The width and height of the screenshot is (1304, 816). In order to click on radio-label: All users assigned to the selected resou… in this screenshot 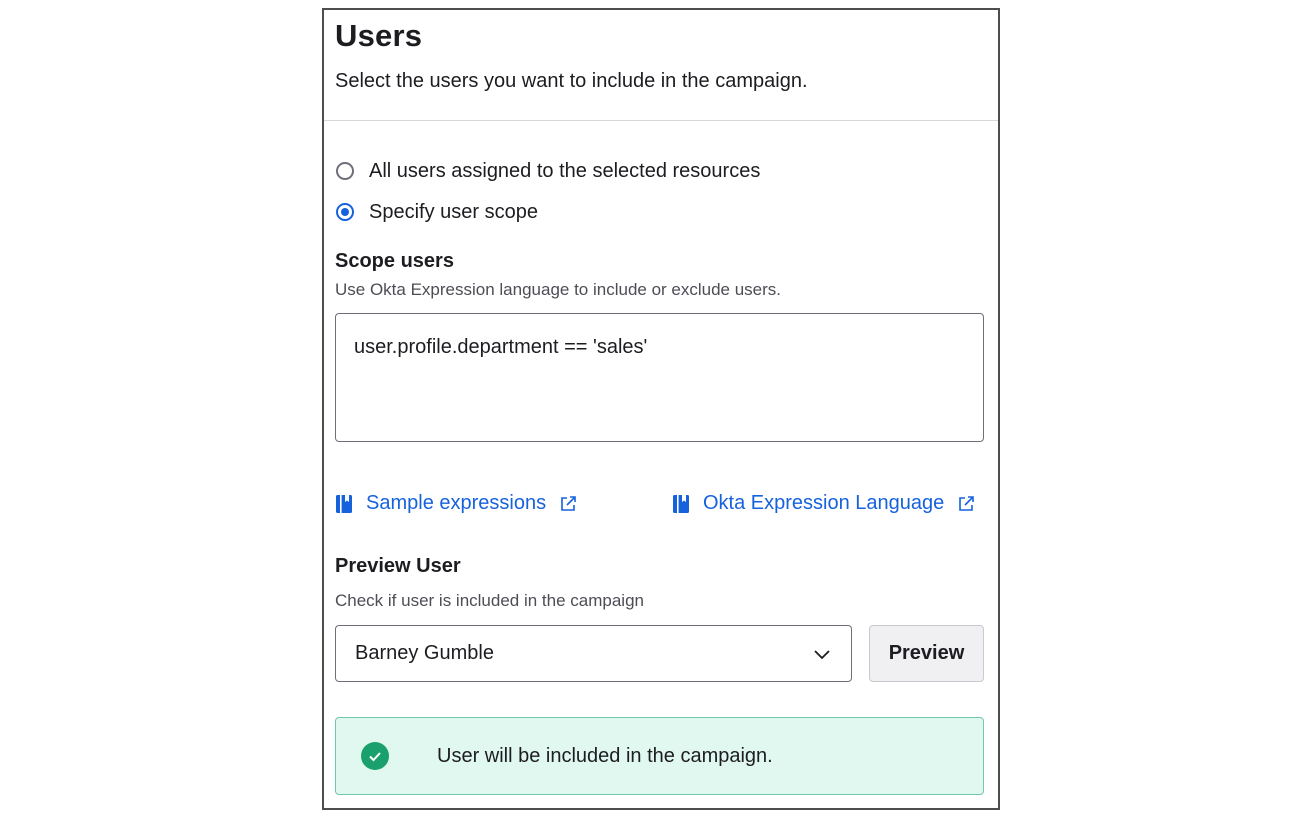, I will do `click(565, 170)`.